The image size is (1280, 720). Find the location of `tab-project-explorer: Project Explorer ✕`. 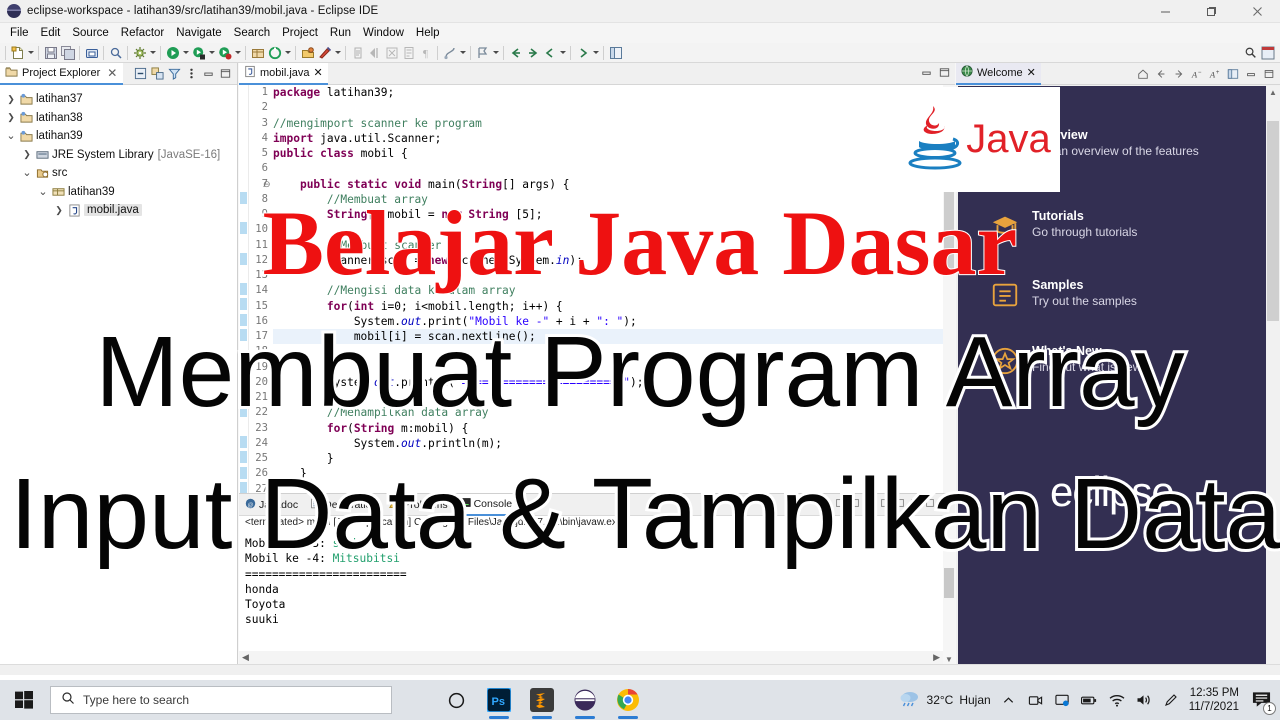

tab-project-explorer: Project Explorer ✕ is located at coordinates (62, 73).